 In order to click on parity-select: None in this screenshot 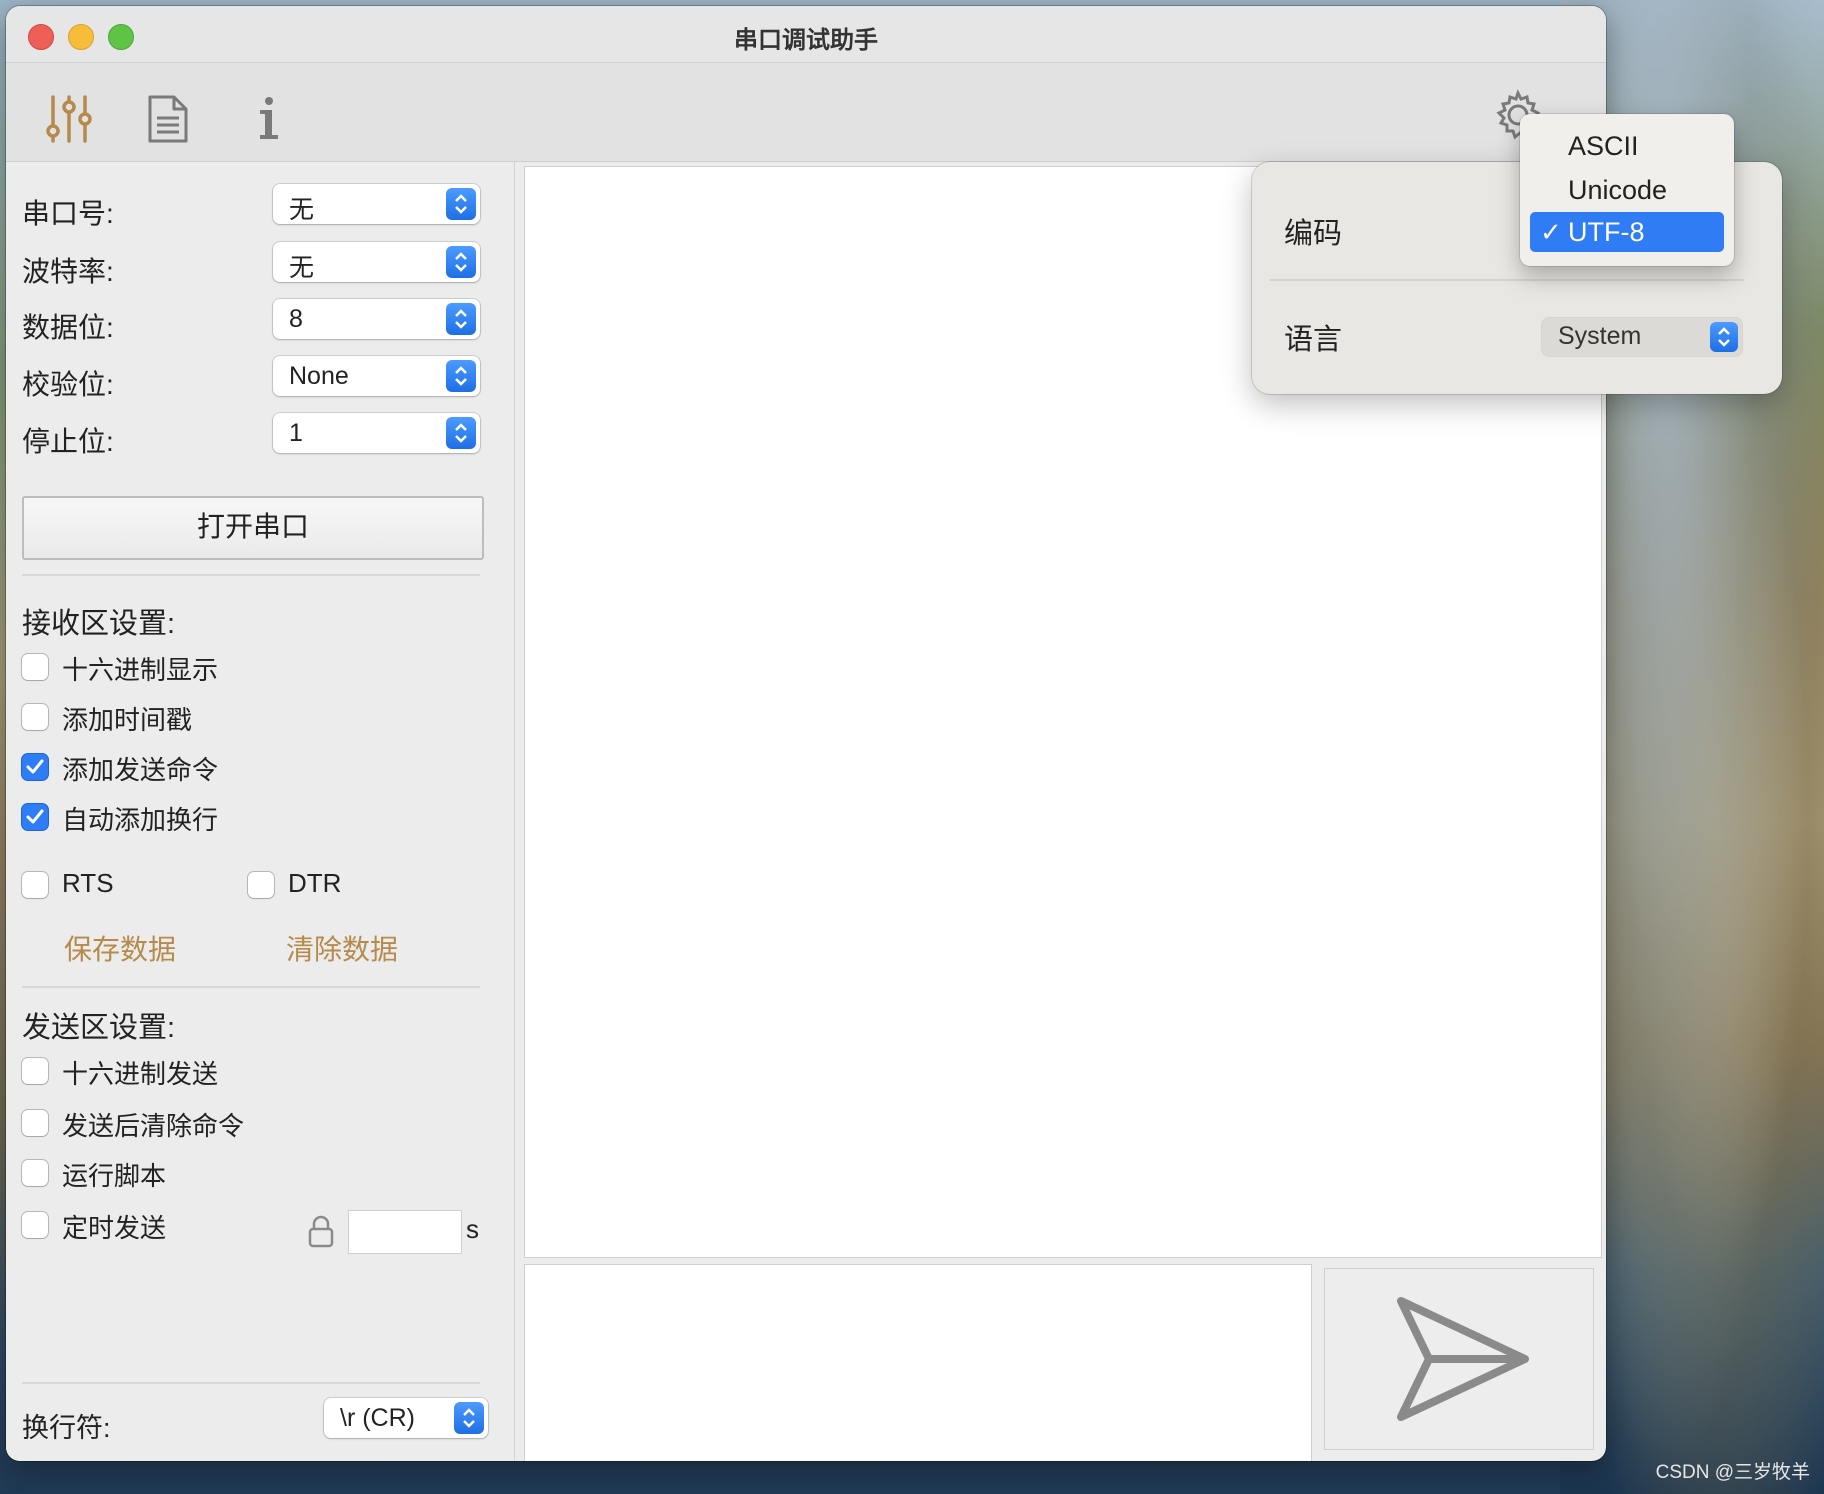, I will do `click(376, 376)`.